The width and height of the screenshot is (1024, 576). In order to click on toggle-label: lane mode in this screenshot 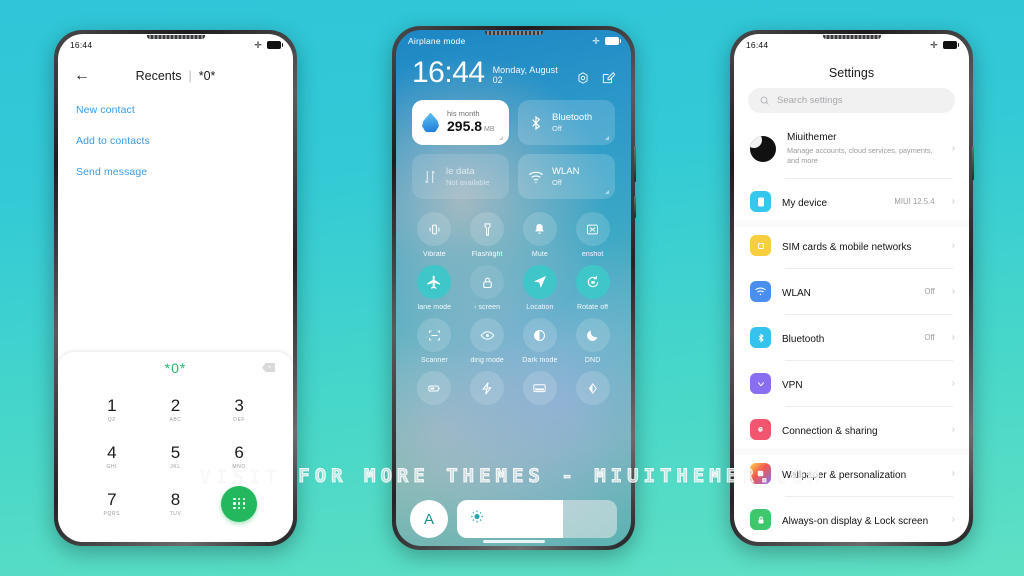, I will do `click(434, 307)`.